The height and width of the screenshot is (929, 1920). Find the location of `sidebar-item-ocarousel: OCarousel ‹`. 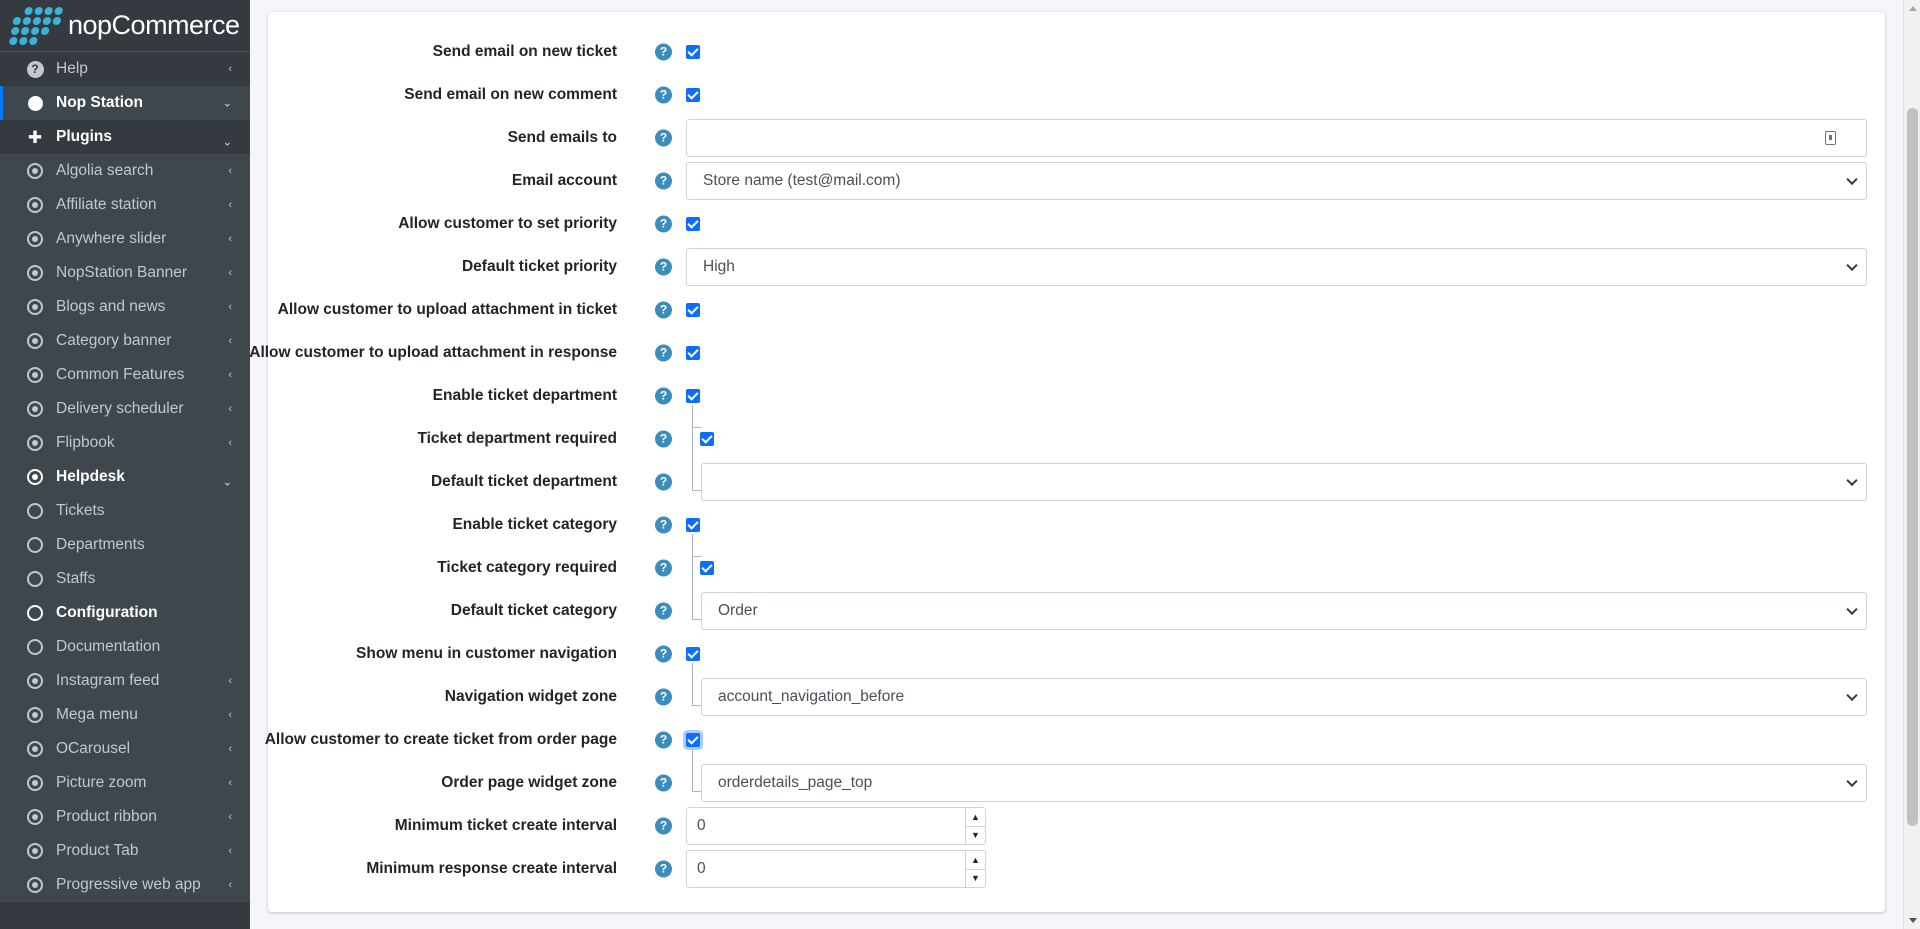

sidebar-item-ocarousel: OCarousel ‹ is located at coordinates (125, 749).